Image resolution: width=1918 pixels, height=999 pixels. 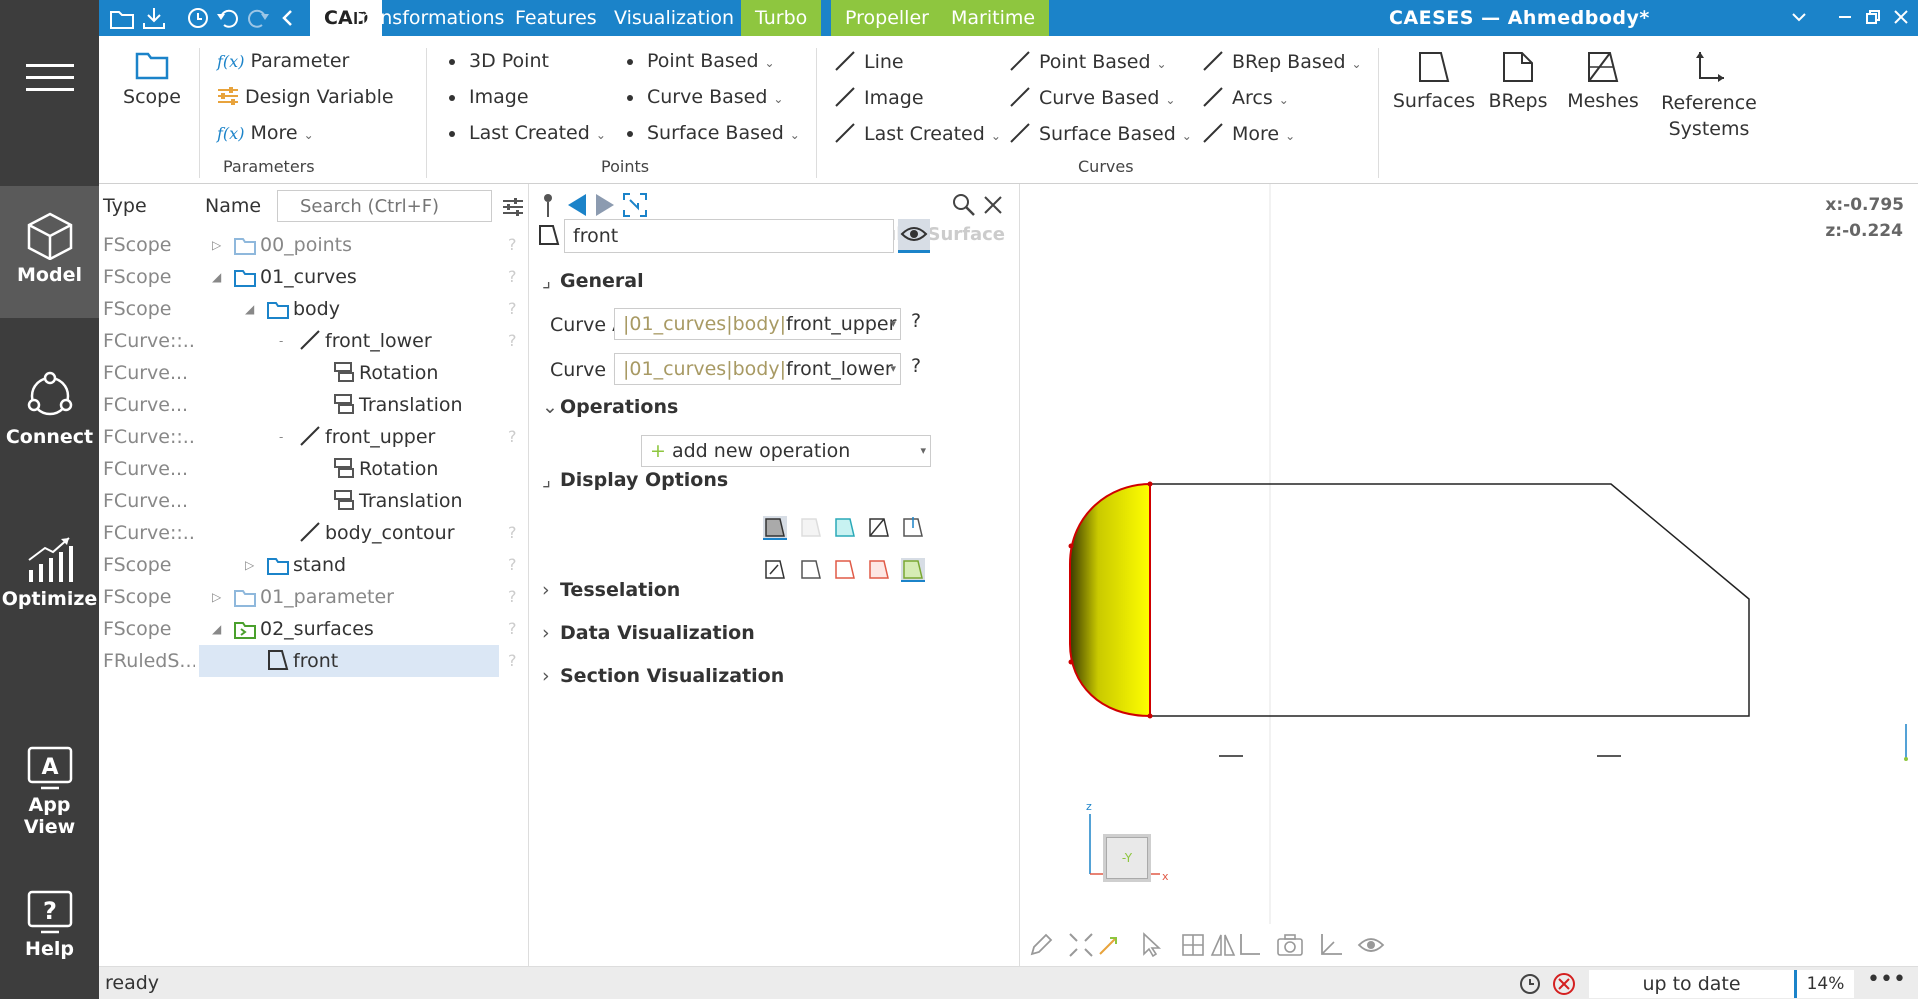 What do you see at coordinates (1518, 81) in the screenshot?
I see `breps-button: BReps` at bounding box center [1518, 81].